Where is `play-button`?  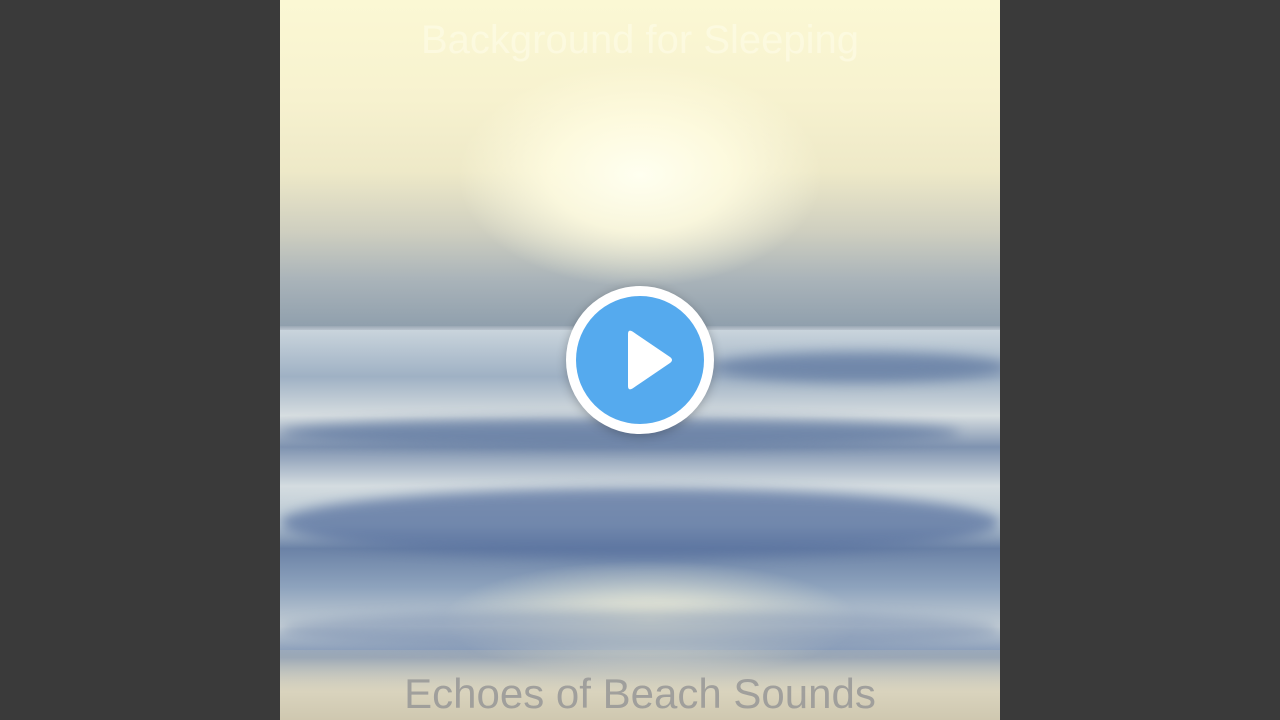 play-button is located at coordinates (640, 360).